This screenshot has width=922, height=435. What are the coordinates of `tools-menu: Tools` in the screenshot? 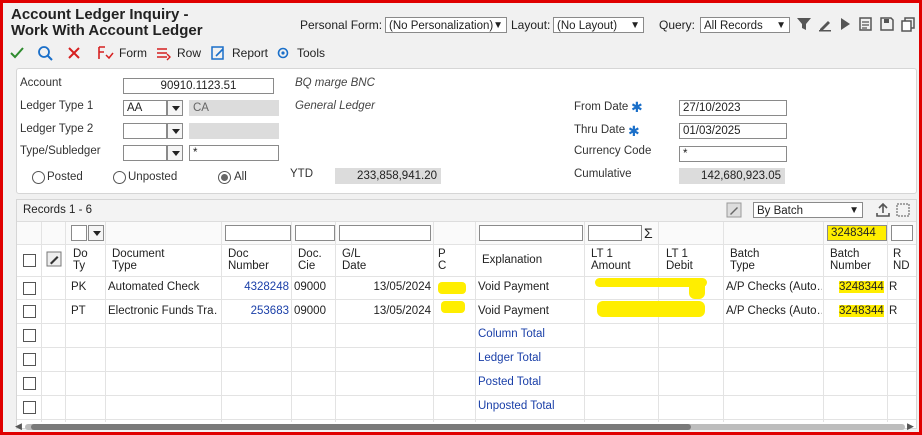 It's located at (300, 53).